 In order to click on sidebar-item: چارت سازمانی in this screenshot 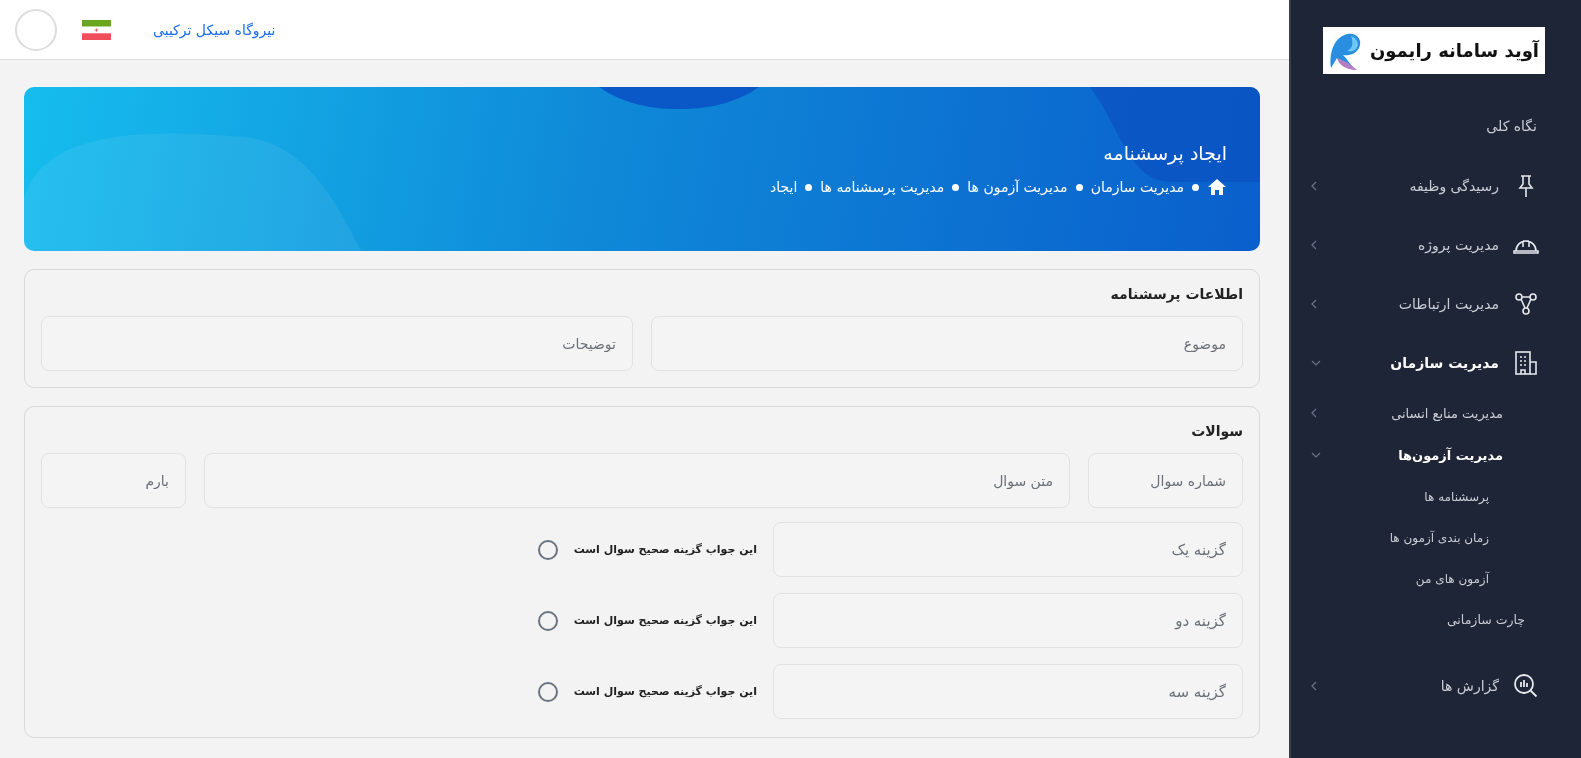, I will do `click(1436, 619)`.